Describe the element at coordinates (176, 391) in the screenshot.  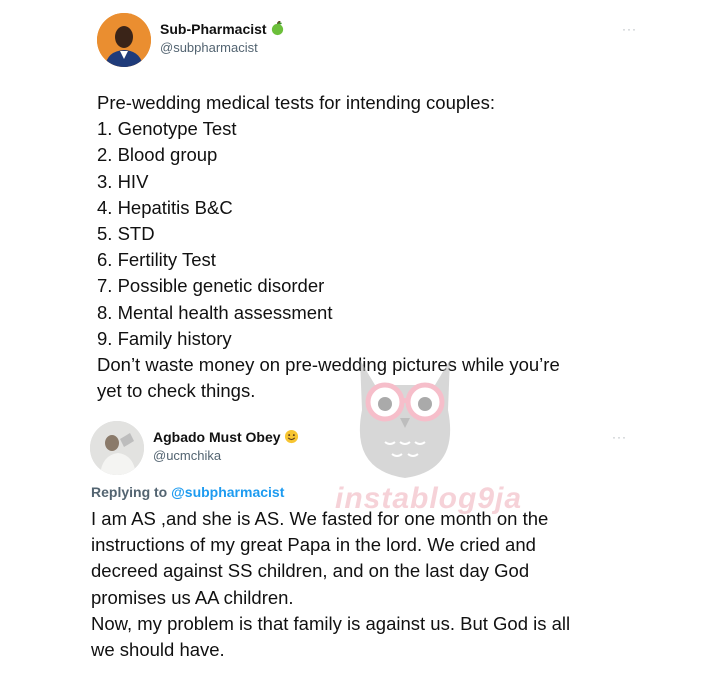
I see `tweet-line: yet to check things.` at that location.